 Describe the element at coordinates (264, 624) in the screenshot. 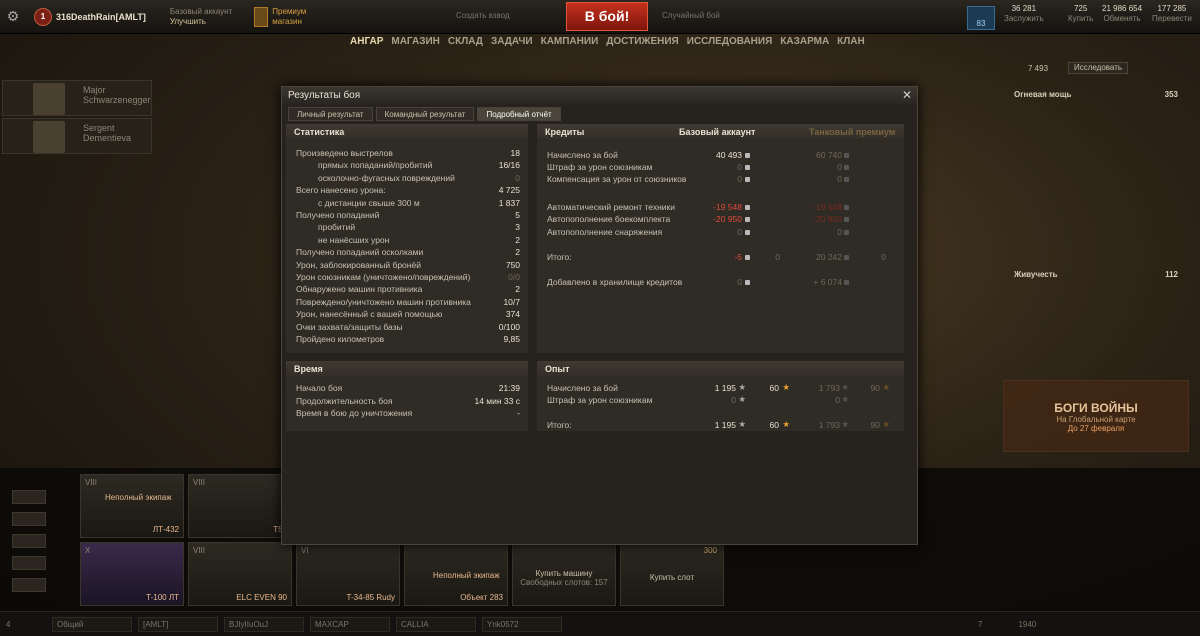

I see `chat-channel: BJIyIIuOuJ` at that location.